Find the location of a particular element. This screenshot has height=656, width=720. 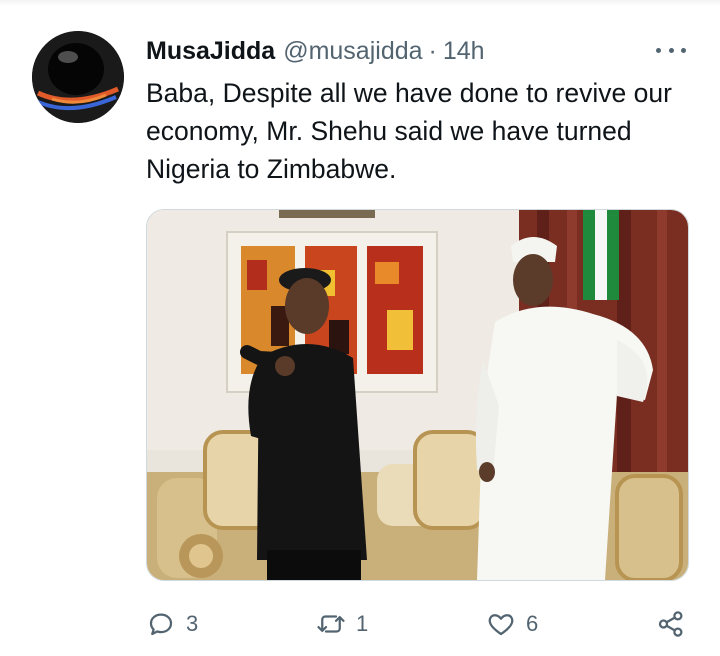

retweet-button: 1 is located at coordinates (342, 624).